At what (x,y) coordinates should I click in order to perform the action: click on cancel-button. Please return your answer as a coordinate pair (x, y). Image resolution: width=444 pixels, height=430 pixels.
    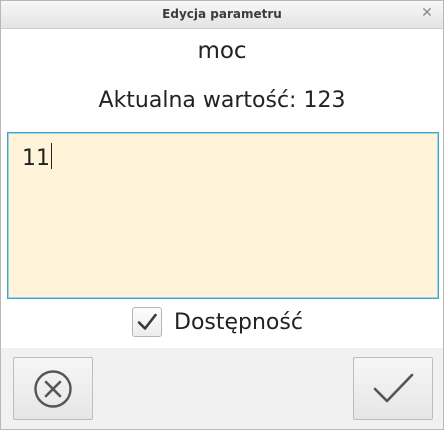
    Looking at the image, I should click on (53, 388).